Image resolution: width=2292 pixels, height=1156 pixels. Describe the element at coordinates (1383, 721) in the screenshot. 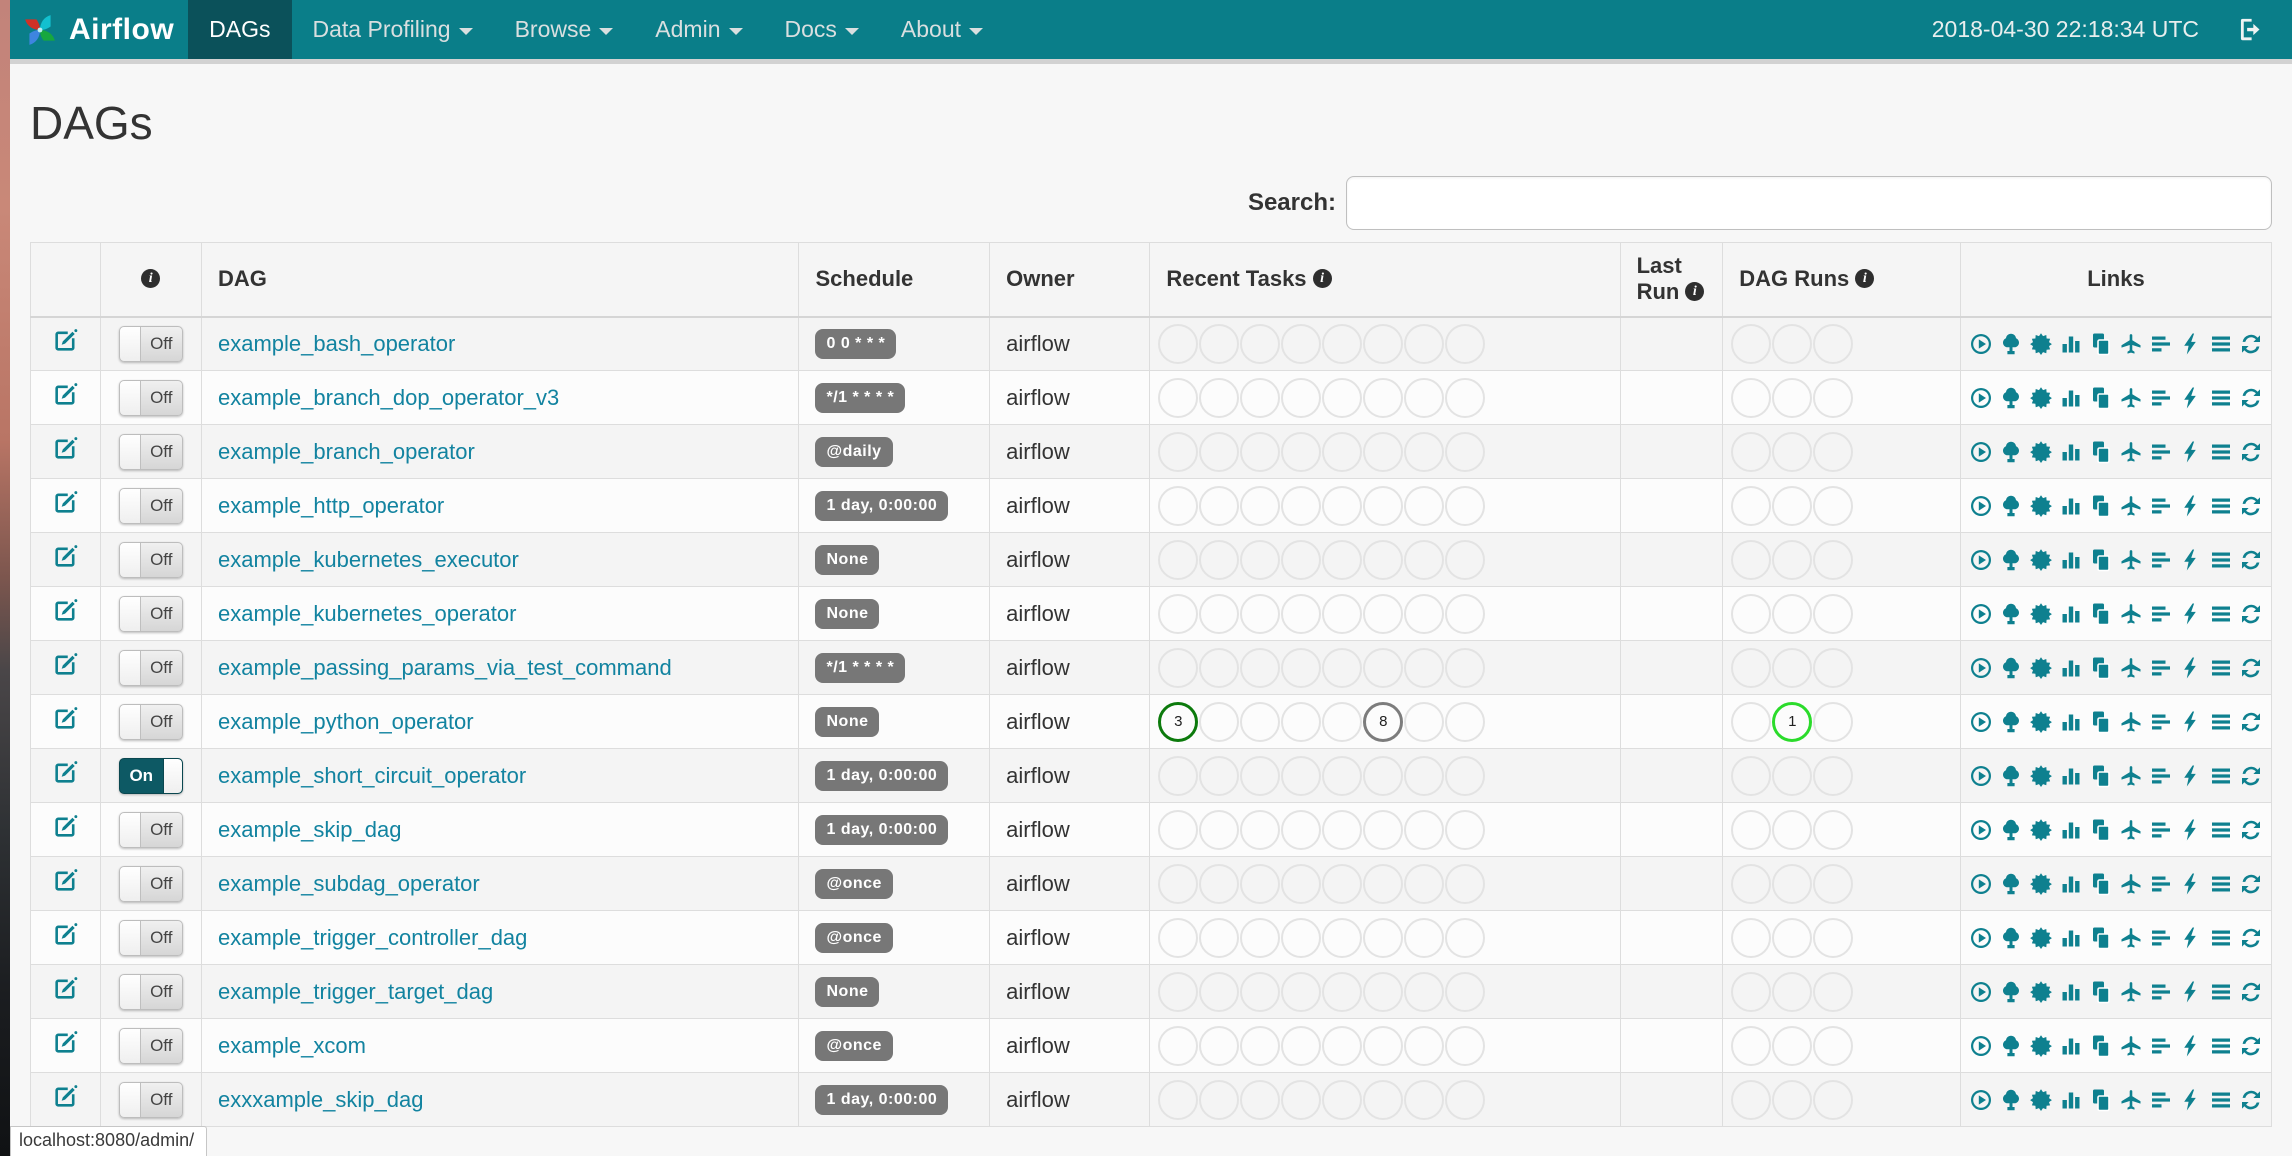

I see `task-state-circle: 8` at that location.